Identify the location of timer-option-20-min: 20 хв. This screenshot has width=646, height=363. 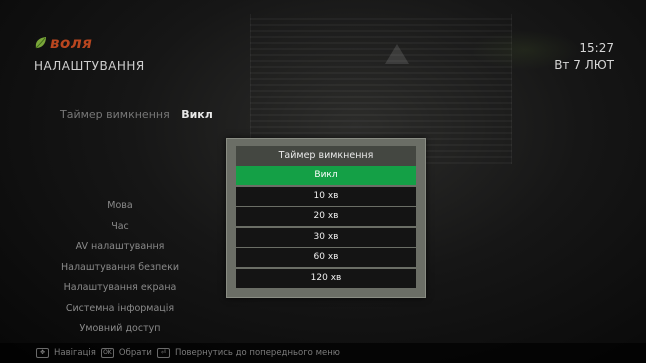
(326, 216).